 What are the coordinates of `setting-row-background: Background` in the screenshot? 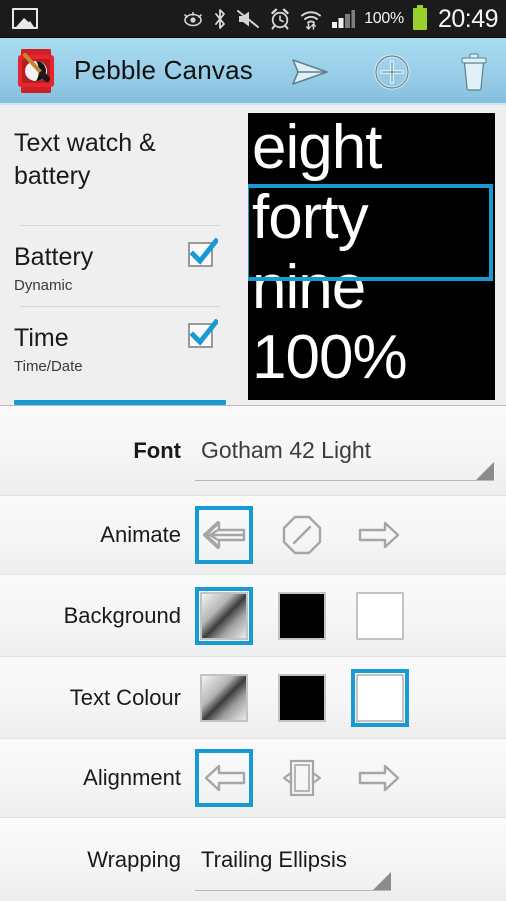 It's located at (253, 616).